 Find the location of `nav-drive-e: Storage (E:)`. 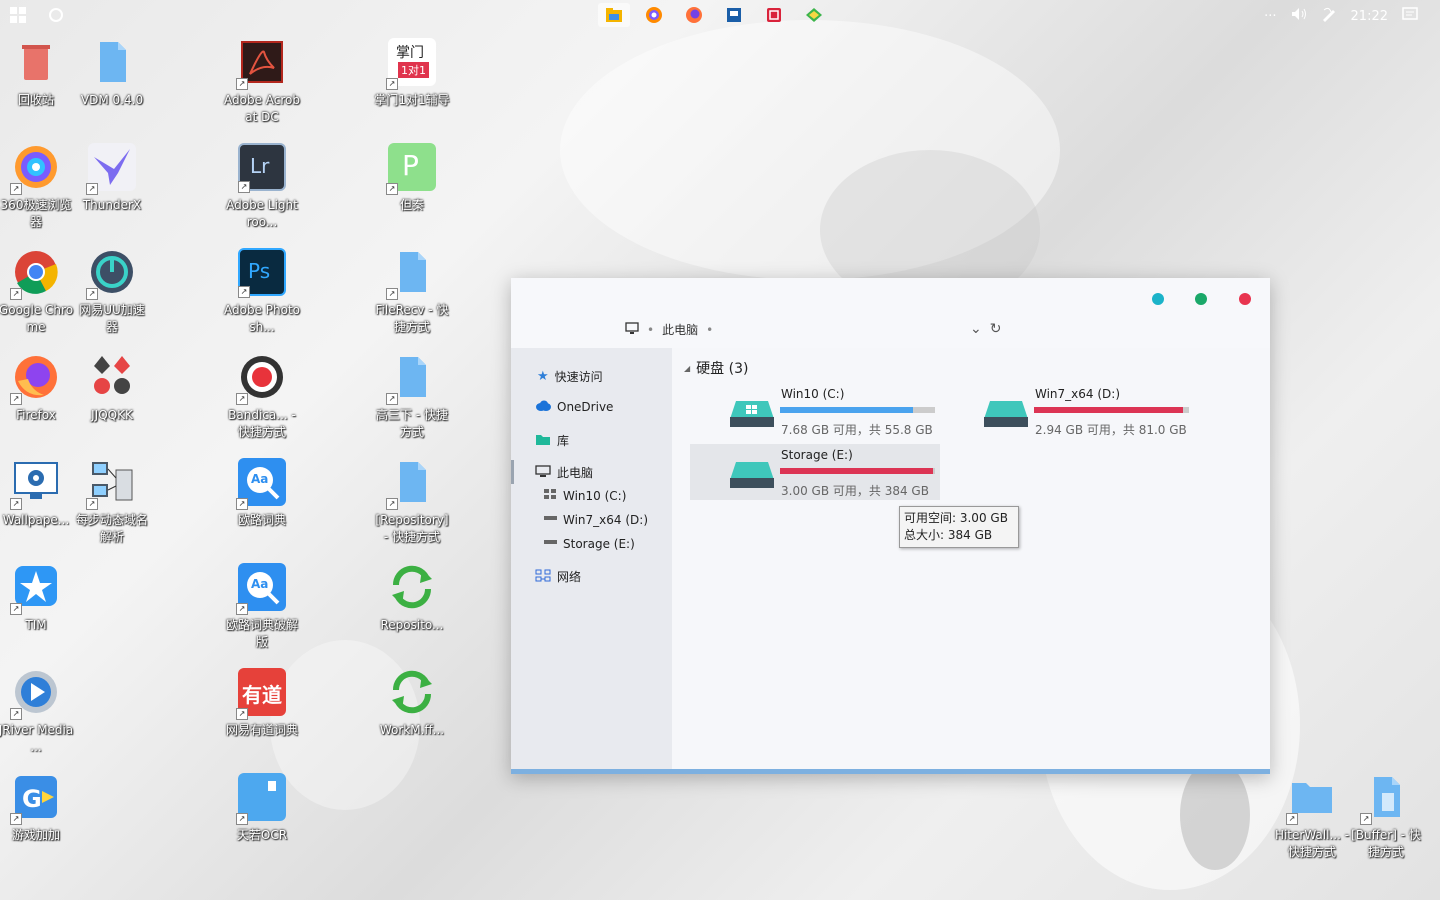

nav-drive-e: Storage (E:) is located at coordinates (589, 543).